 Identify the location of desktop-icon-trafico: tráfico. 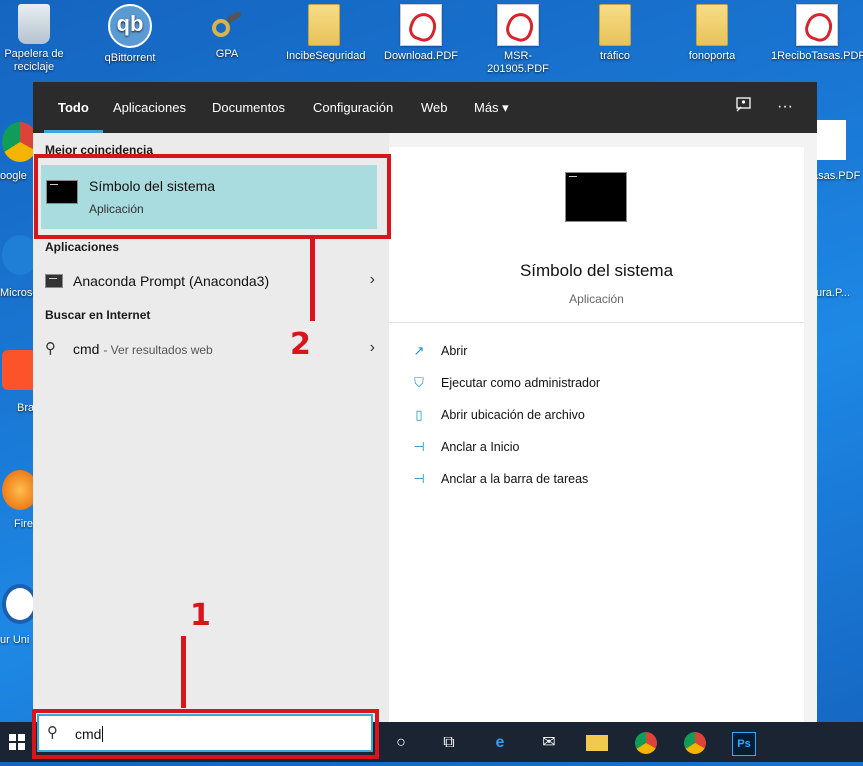
(615, 33).